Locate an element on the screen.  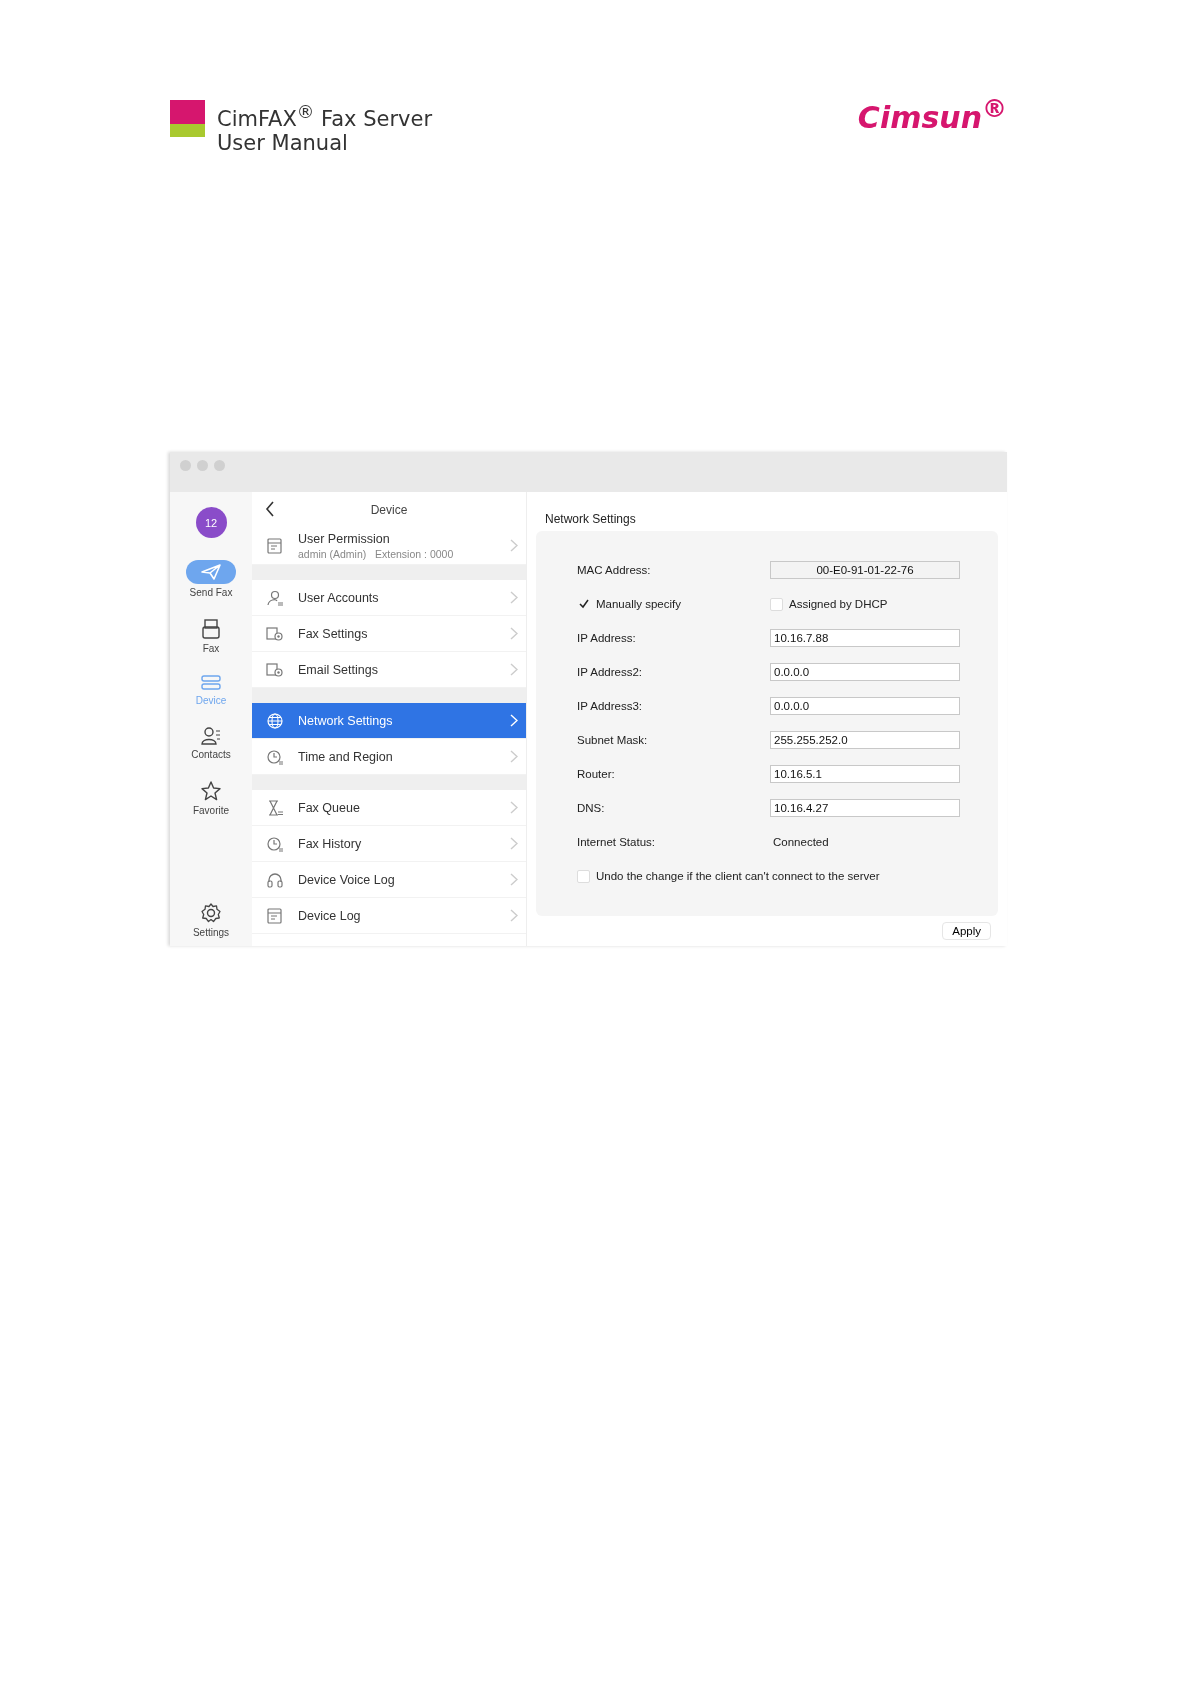
close-button is located at coordinates (185, 465).